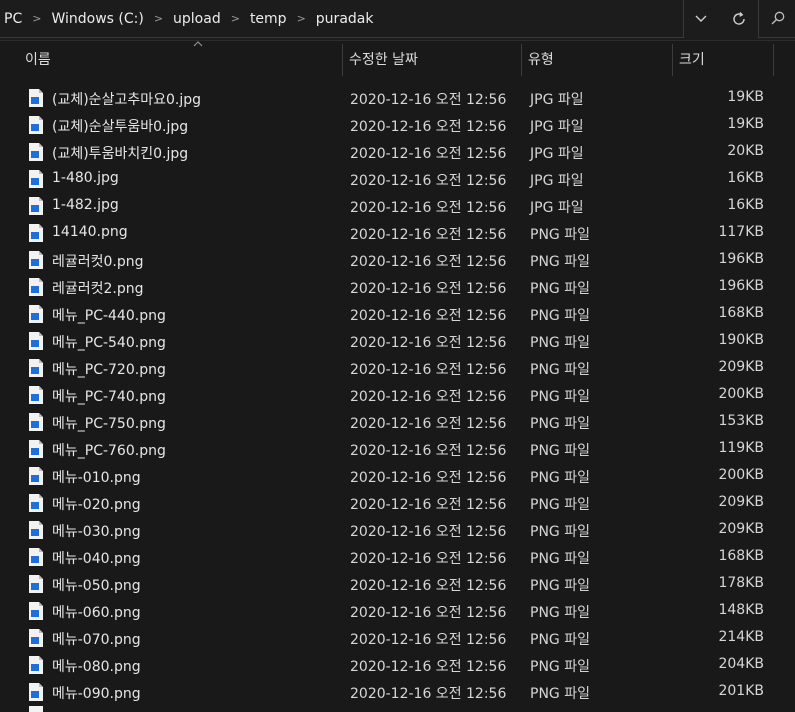 Image resolution: width=795 pixels, height=712 pixels. Describe the element at coordinates (96, 612) in the screenshot. I see `file-name: 메뉴-060.png` at that location.